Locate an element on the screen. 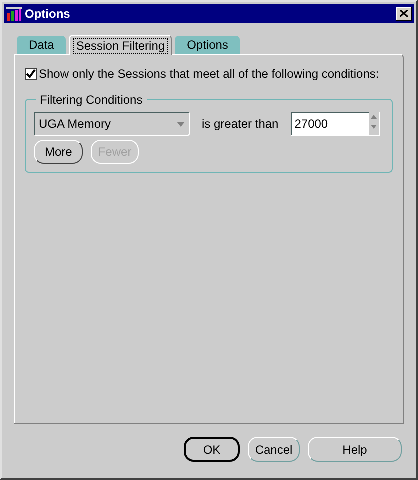  button: More is located at coordinates (59, 152).